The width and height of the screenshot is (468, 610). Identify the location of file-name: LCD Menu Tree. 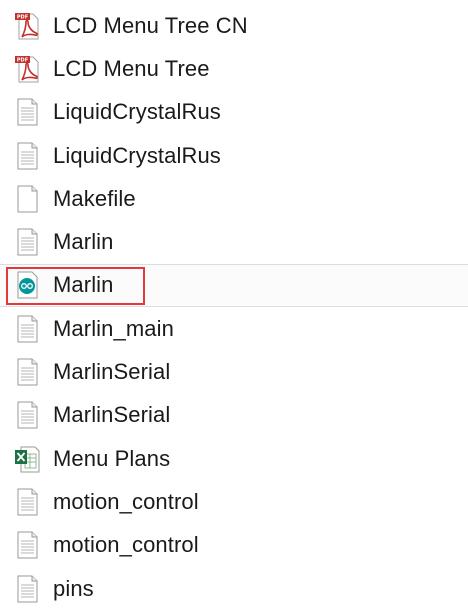
(131, 68).